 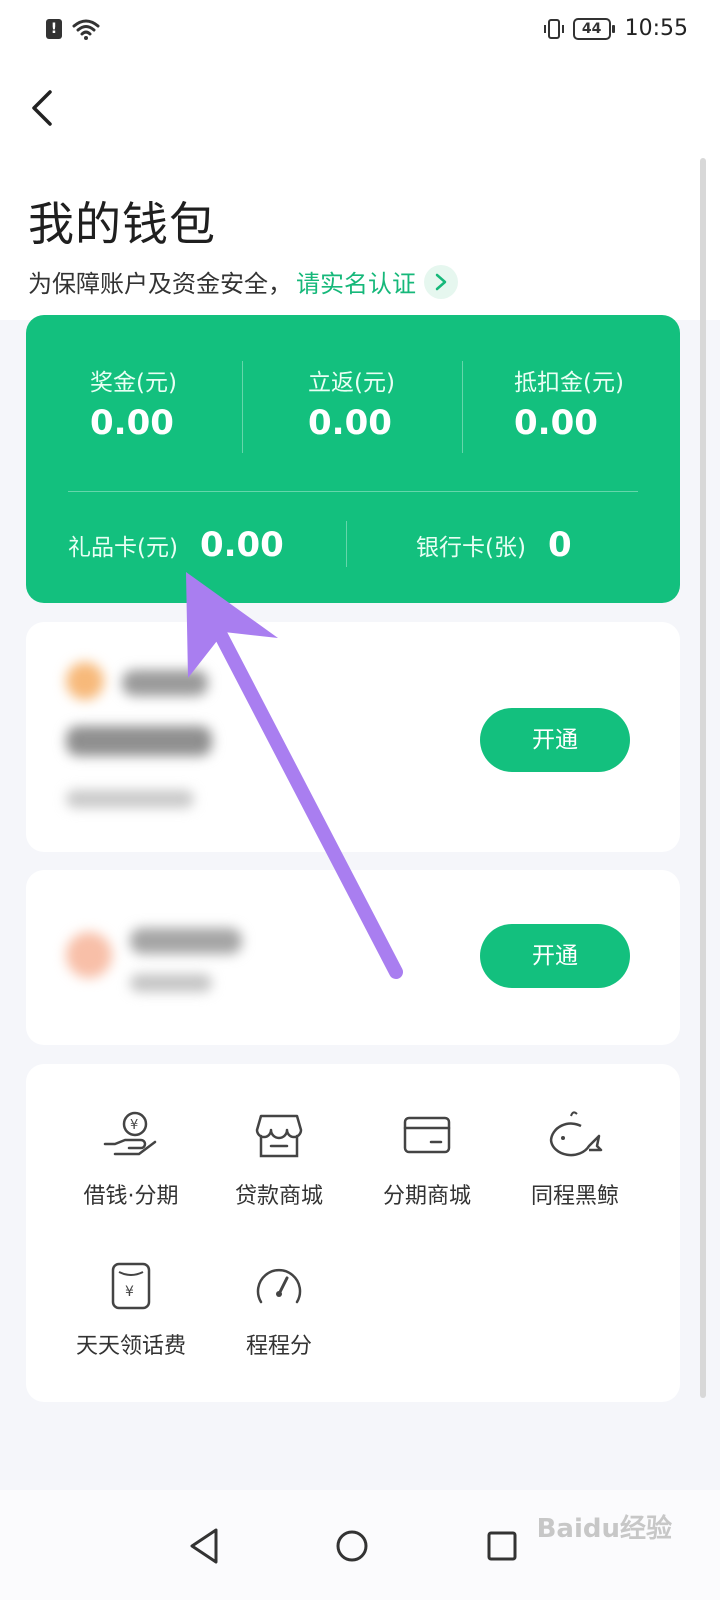 I want to click on bank-card-value: 0, so click(x=559, y=545).